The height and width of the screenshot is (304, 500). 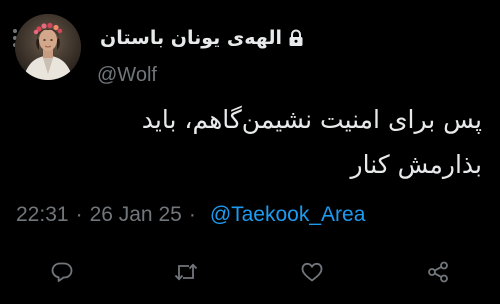 I want to click on user-name-row: الهه‌ی یونان باستان, so click(x=202, y=38).